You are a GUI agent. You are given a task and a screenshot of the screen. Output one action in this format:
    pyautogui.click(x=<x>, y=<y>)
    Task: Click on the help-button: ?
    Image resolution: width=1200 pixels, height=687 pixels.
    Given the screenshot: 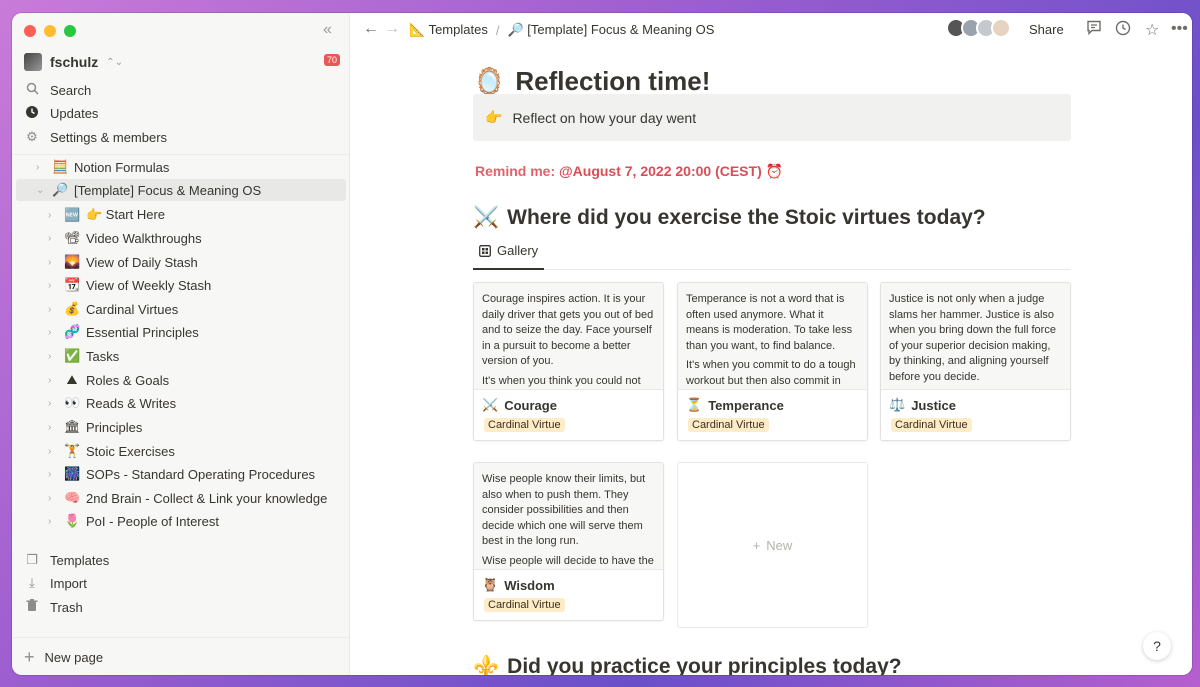 What is the action you would take?
    pyautogui.click(x=1157, y=646)
    